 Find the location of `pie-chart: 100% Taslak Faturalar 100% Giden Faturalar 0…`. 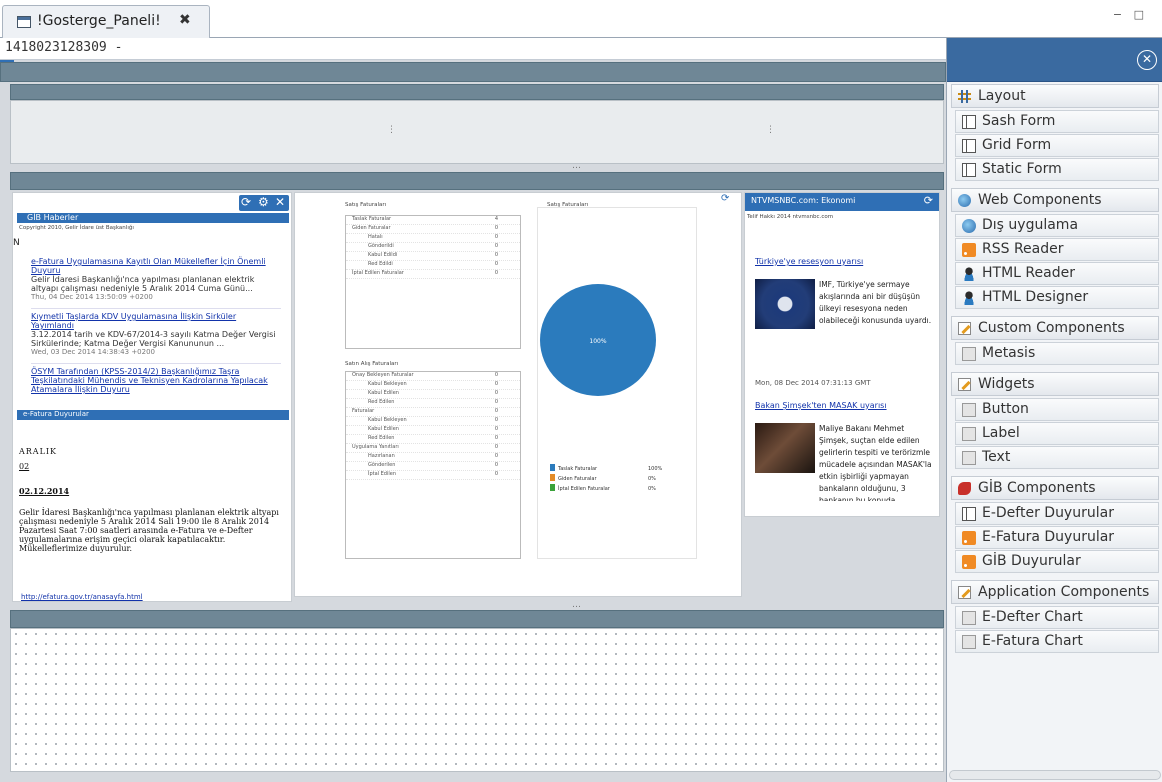

pie-chart: 100% Taslak Faturalar 100% Giden Faturalar 0… is located at coordinates (601, 388).